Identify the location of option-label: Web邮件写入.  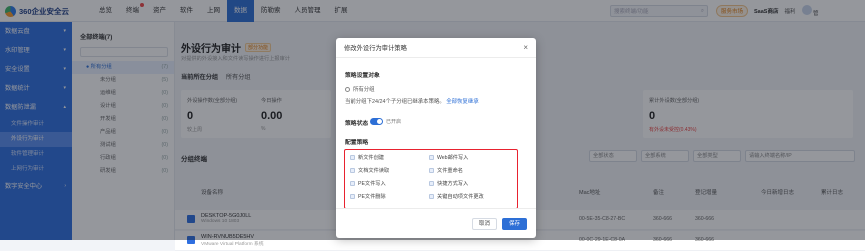
(453, 158).